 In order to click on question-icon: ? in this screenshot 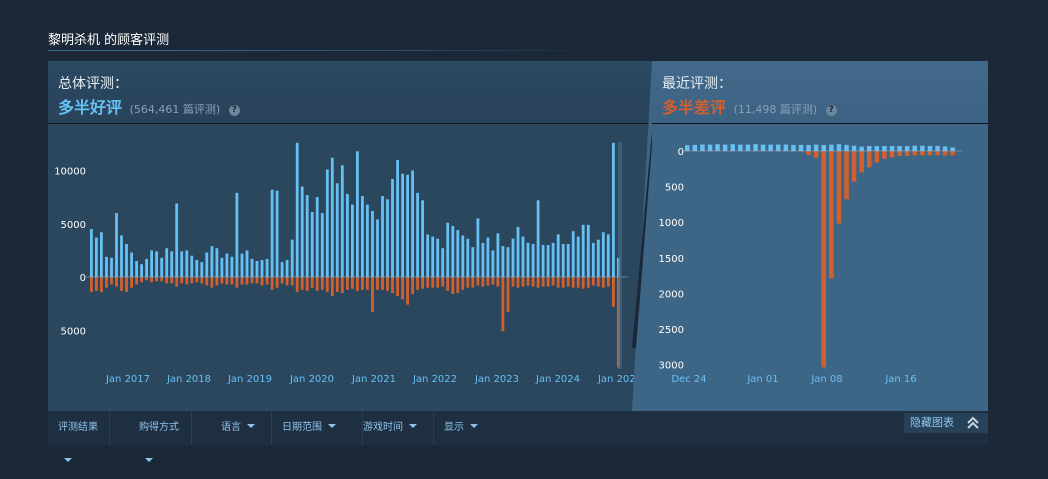, I will do `click(234, 110)`.